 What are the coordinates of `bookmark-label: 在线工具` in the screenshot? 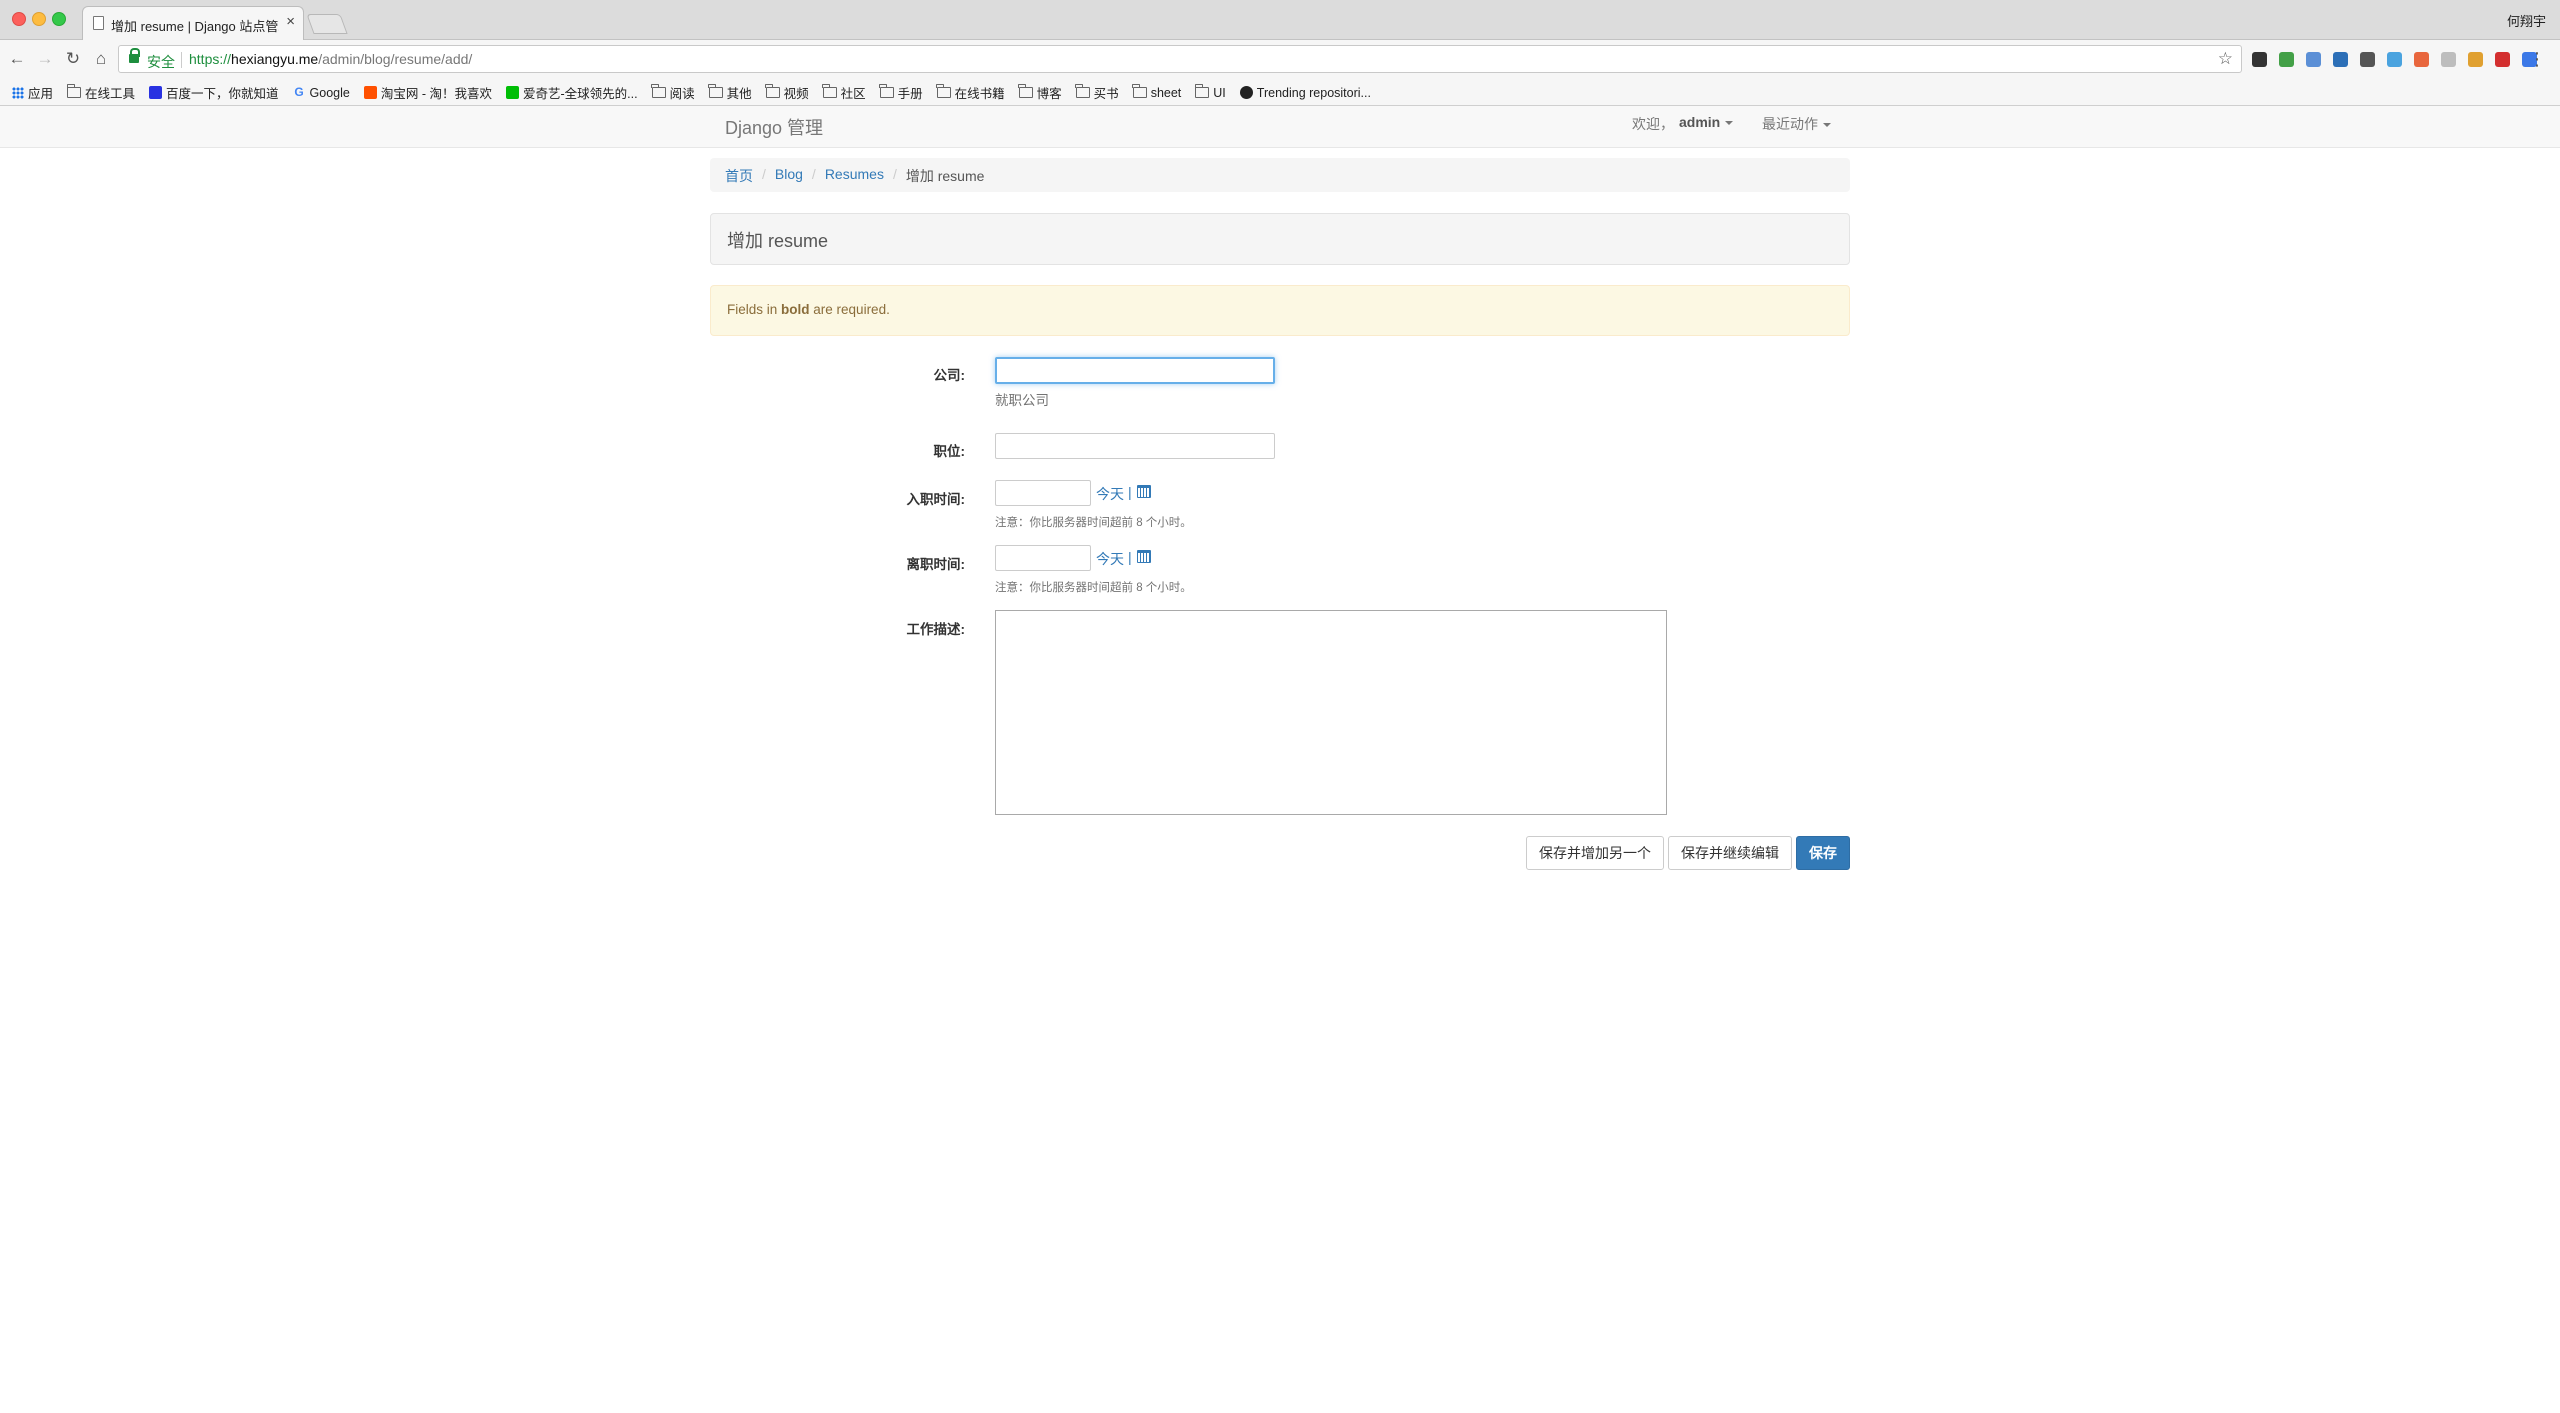 It's located at (110, 94).